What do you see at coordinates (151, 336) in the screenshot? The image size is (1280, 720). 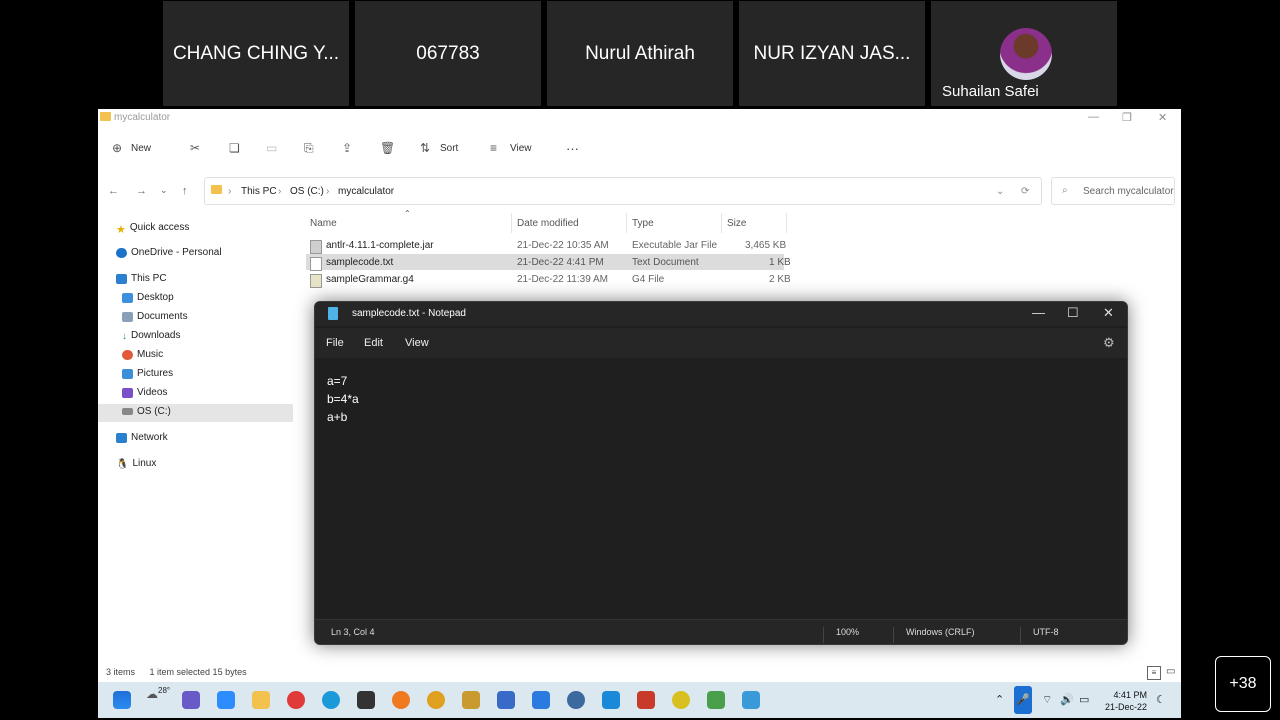 I see `sidebar-item-downloads: ↓ Downloads` at bounding box center [151, 336].